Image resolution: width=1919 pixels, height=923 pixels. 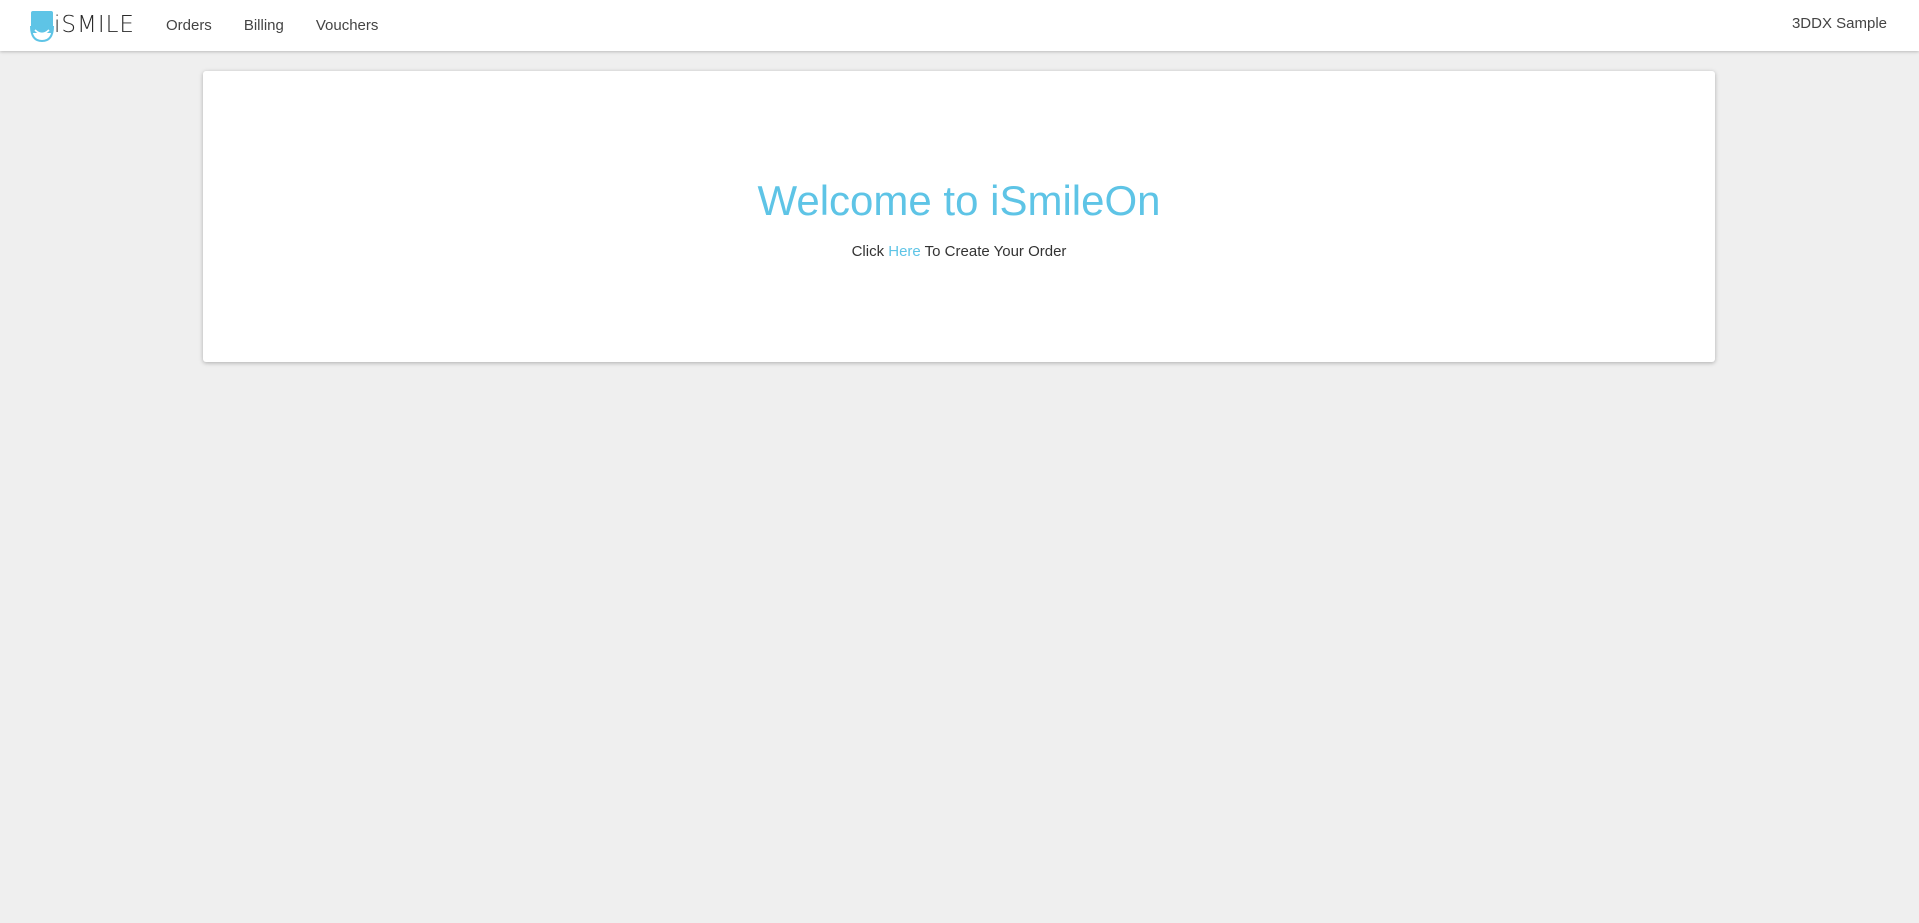 What do you see at coordinates (347, 25) in the screenshot?
I see `nav-item-vouchers: Vouchers` at bounding box center [347, 25].